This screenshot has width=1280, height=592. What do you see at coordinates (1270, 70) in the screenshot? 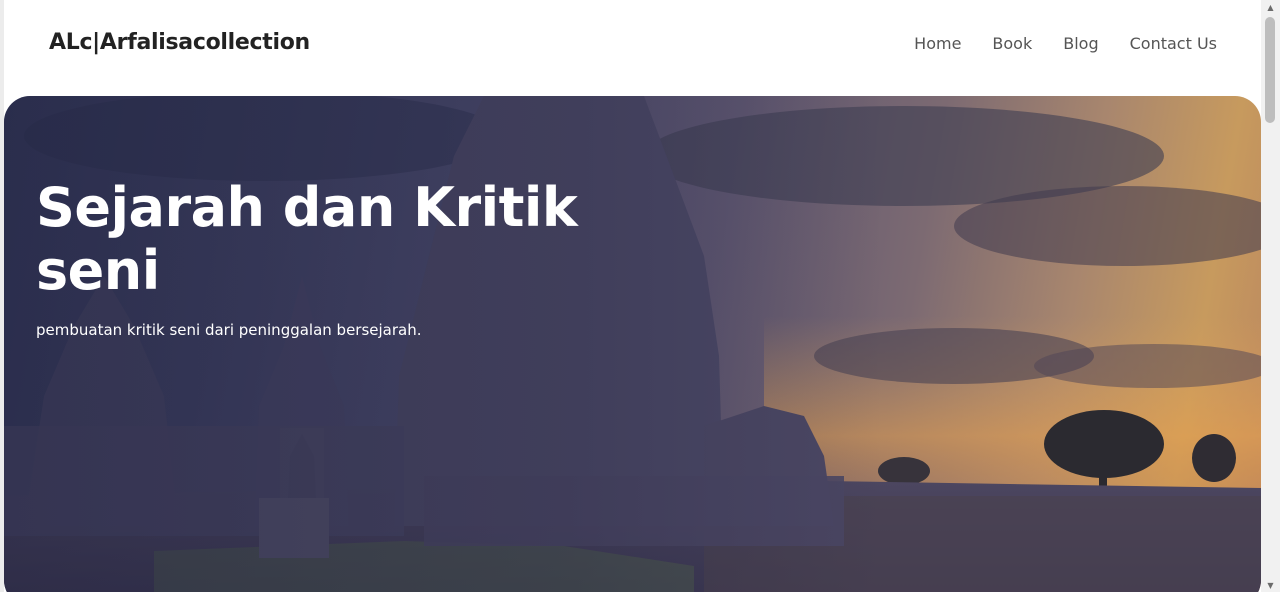
I see `scrollbar-thumb` at bounding box center [1270, 70].